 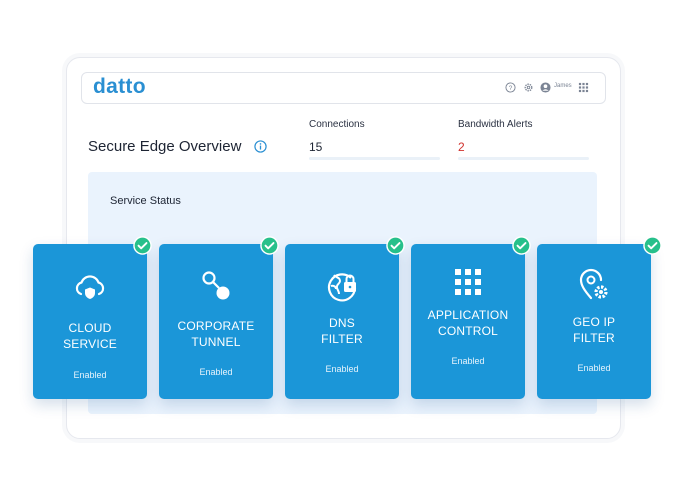 What do you see at coordinates (342, 287) in the screenshot?
I see `globe-lock-icon` at bounding box center [342, 287].